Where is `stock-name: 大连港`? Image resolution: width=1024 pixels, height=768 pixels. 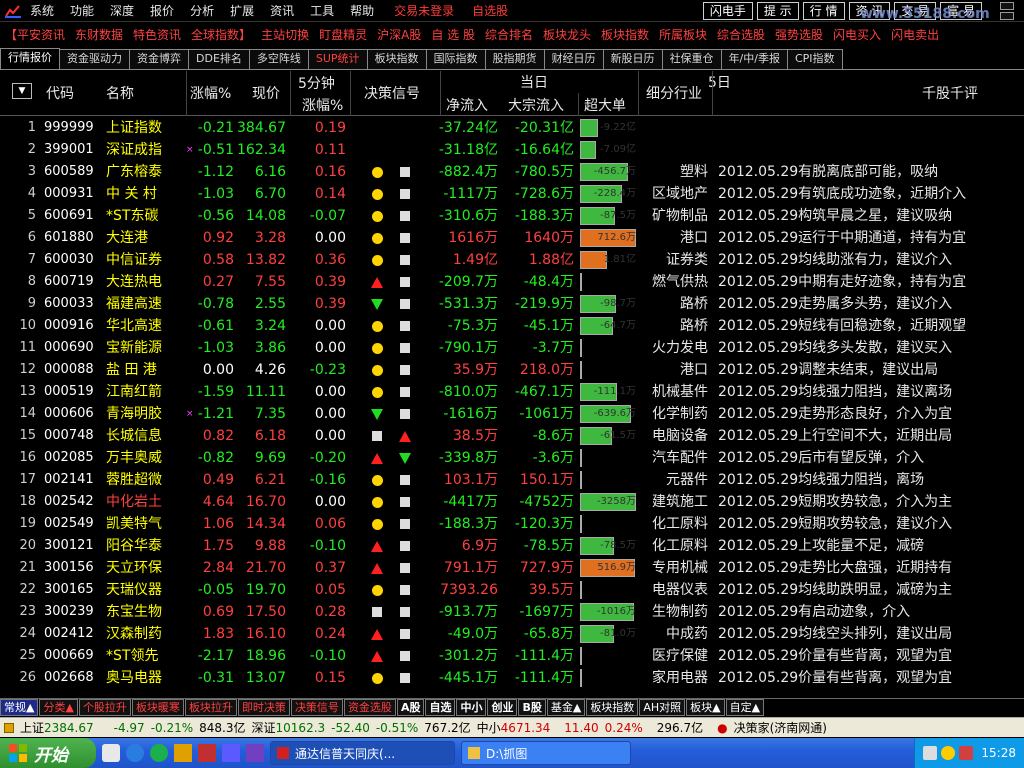 stock-name: 大连港 is located at coordinates (145, 238).